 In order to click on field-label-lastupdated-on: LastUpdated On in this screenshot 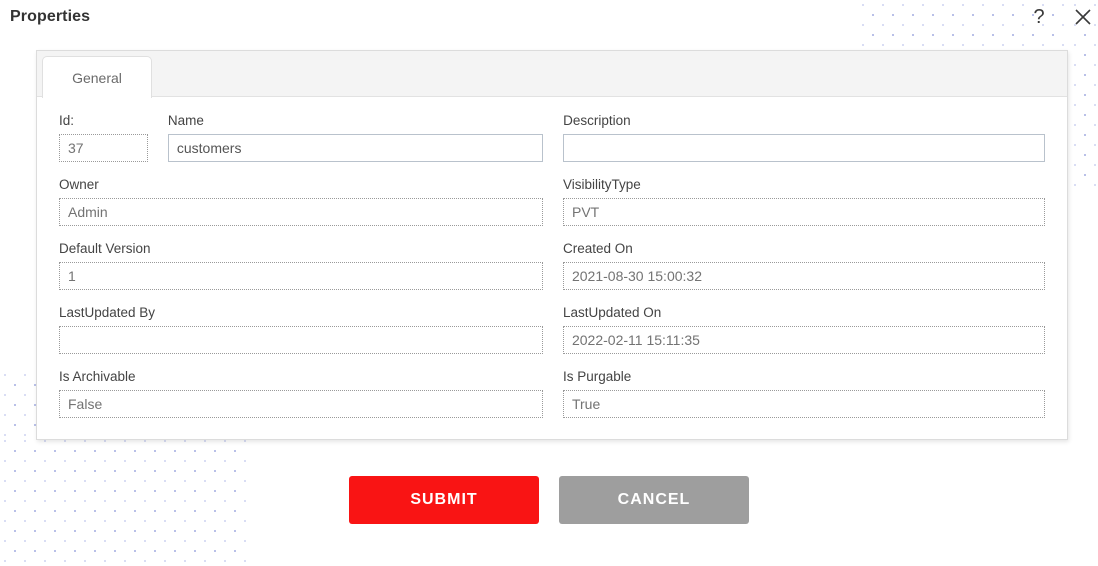, I will do `click(612, 312)`.